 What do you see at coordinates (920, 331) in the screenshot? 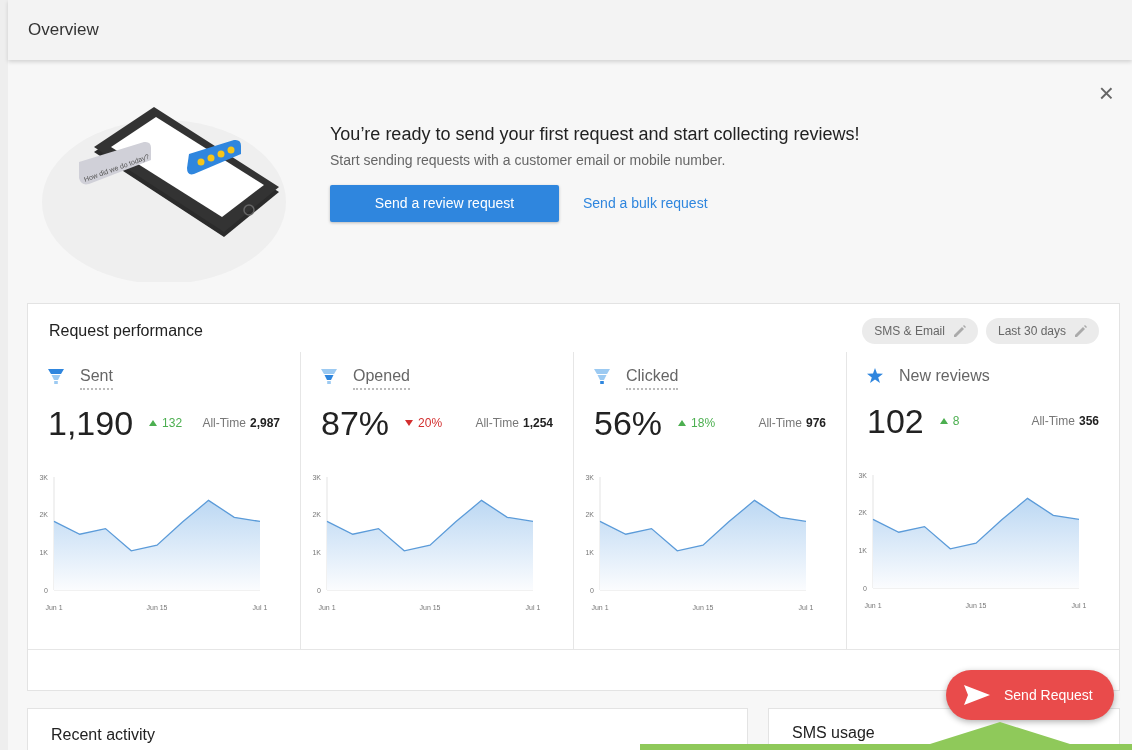
I see `filter-chip: SMS & Email` at bounding box center [920, 331].